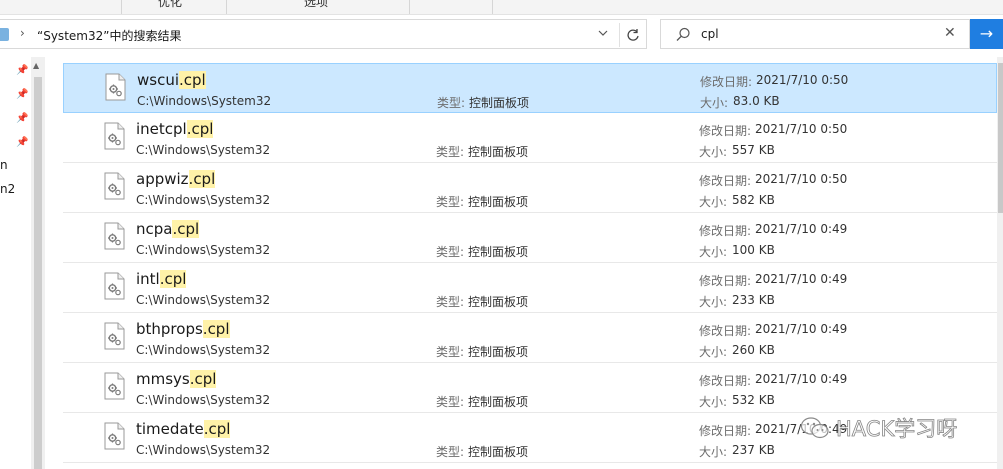  I want to click on file-name: mmsys.cpl, so click(176, 379).